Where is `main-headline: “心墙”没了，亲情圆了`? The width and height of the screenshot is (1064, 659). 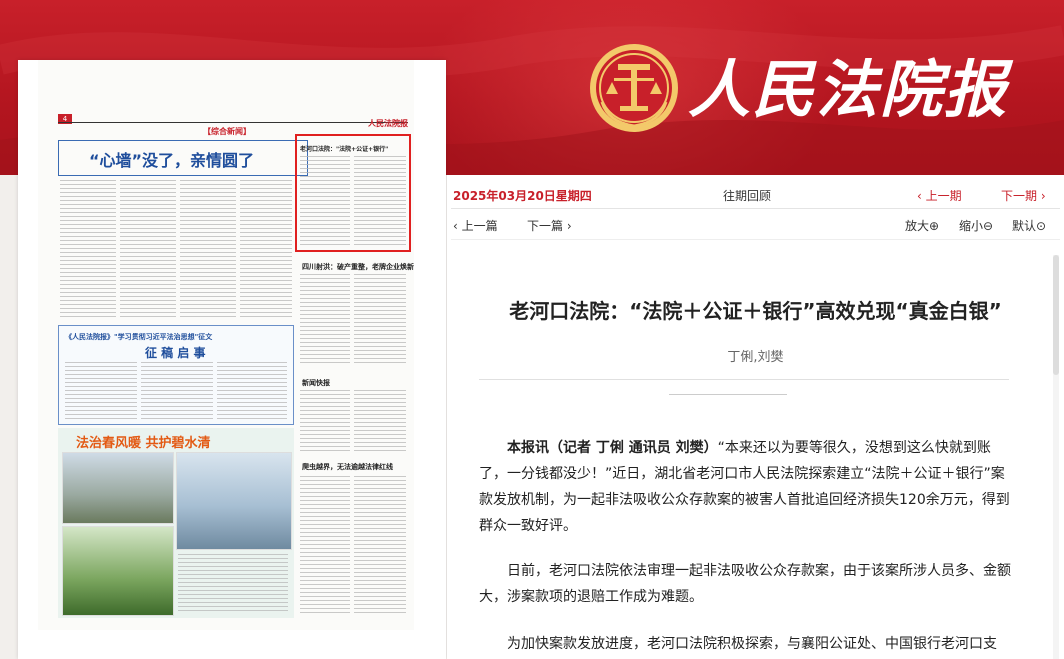
main-headline: “心墙”没了，亲情圆了 is located at coordinates (172, 160).